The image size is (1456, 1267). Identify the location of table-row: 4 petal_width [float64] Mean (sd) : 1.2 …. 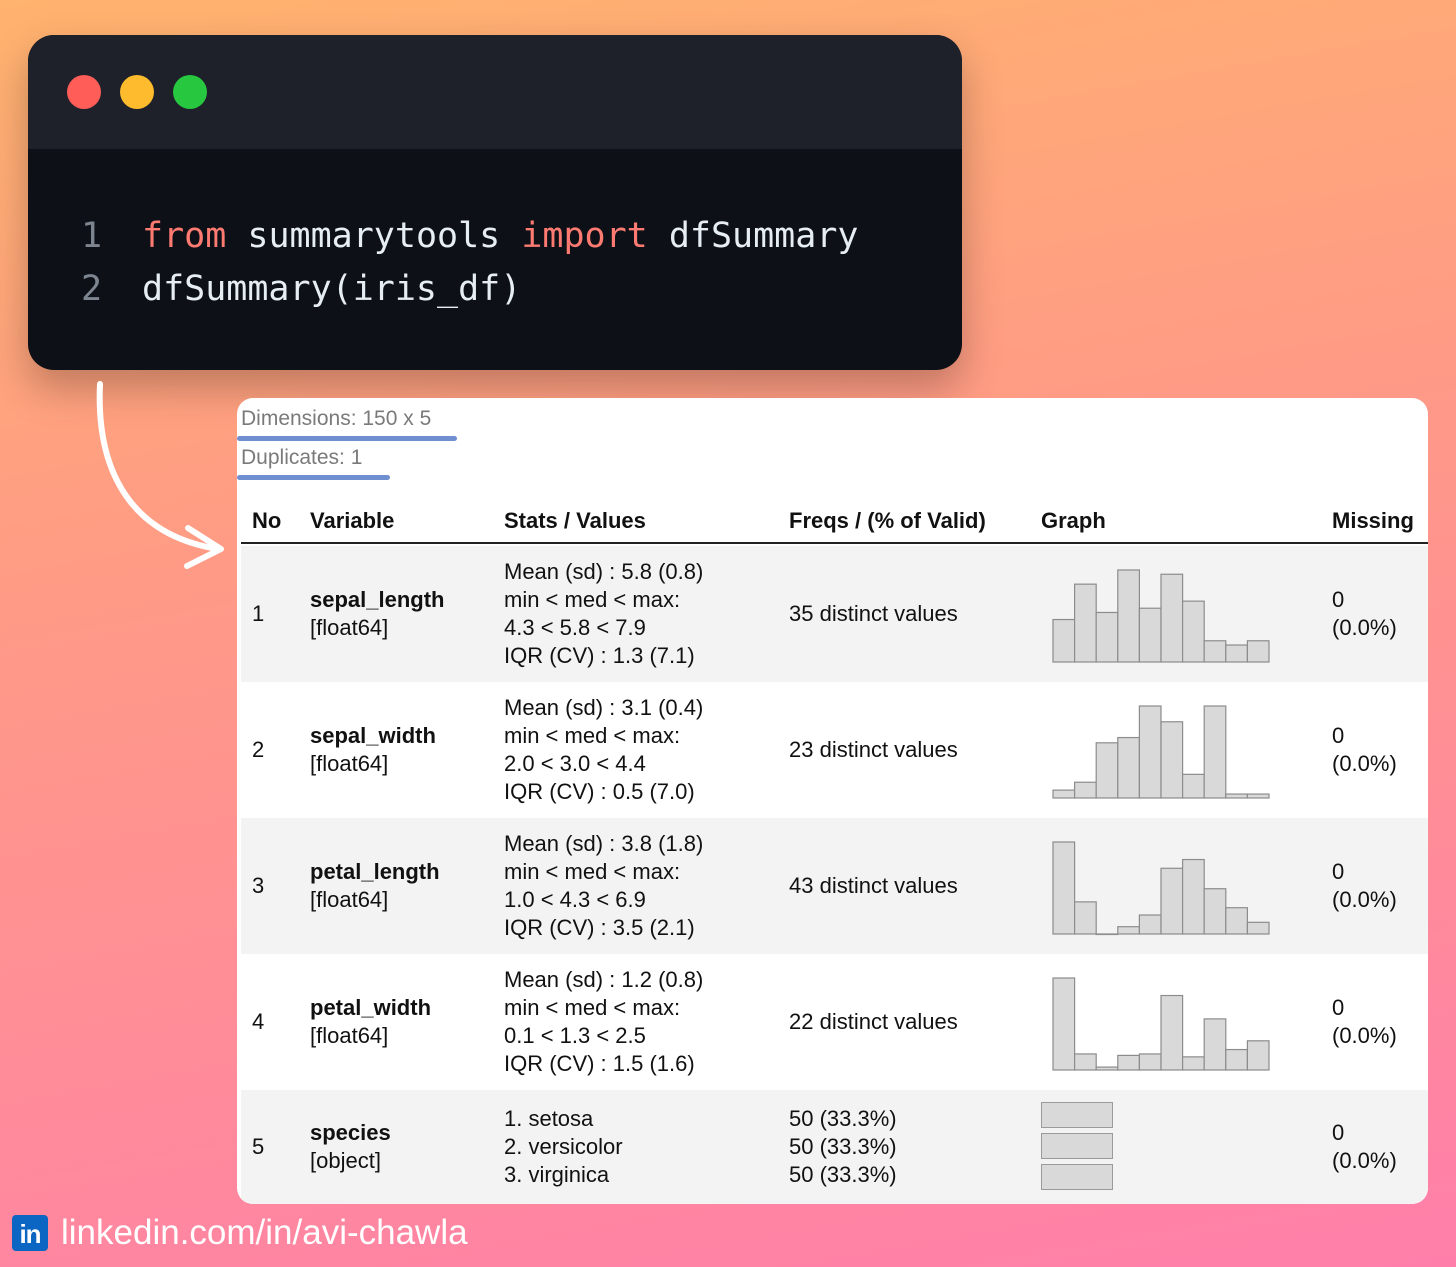
(834, 1022).